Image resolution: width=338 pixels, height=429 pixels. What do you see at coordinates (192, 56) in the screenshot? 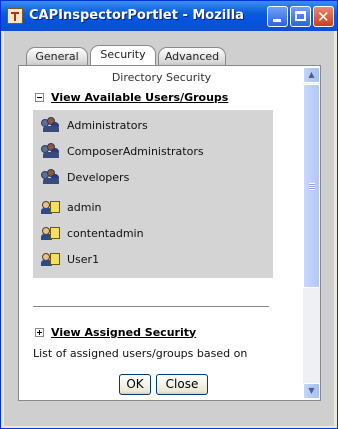
I see `tab-advanced: Advanced` at bounding box center [192, 56].